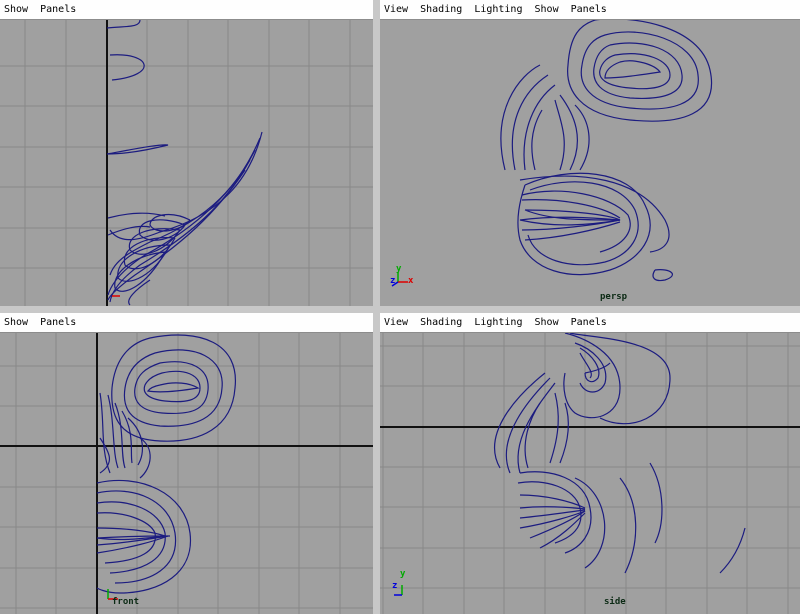  What do you see at coordinates (614, 297) in the screenshot?
I see `camera-label: persp` at bounding box center [614, 297].